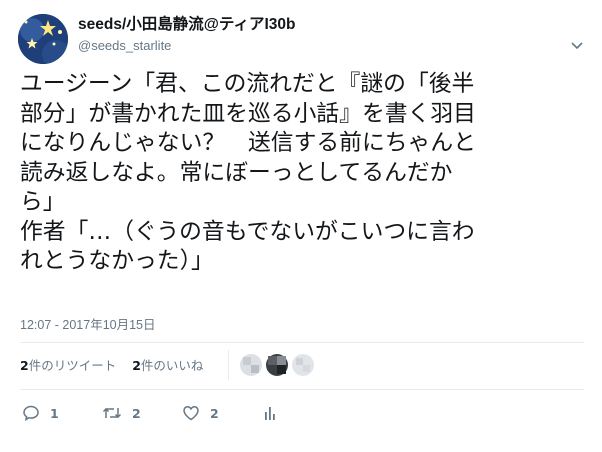 The width and height of the screenshot is (602, 452). What do you see at coordinates (214, 413) in the screenshot?
I see `like-count: 2` at bounding box center [214, 413].